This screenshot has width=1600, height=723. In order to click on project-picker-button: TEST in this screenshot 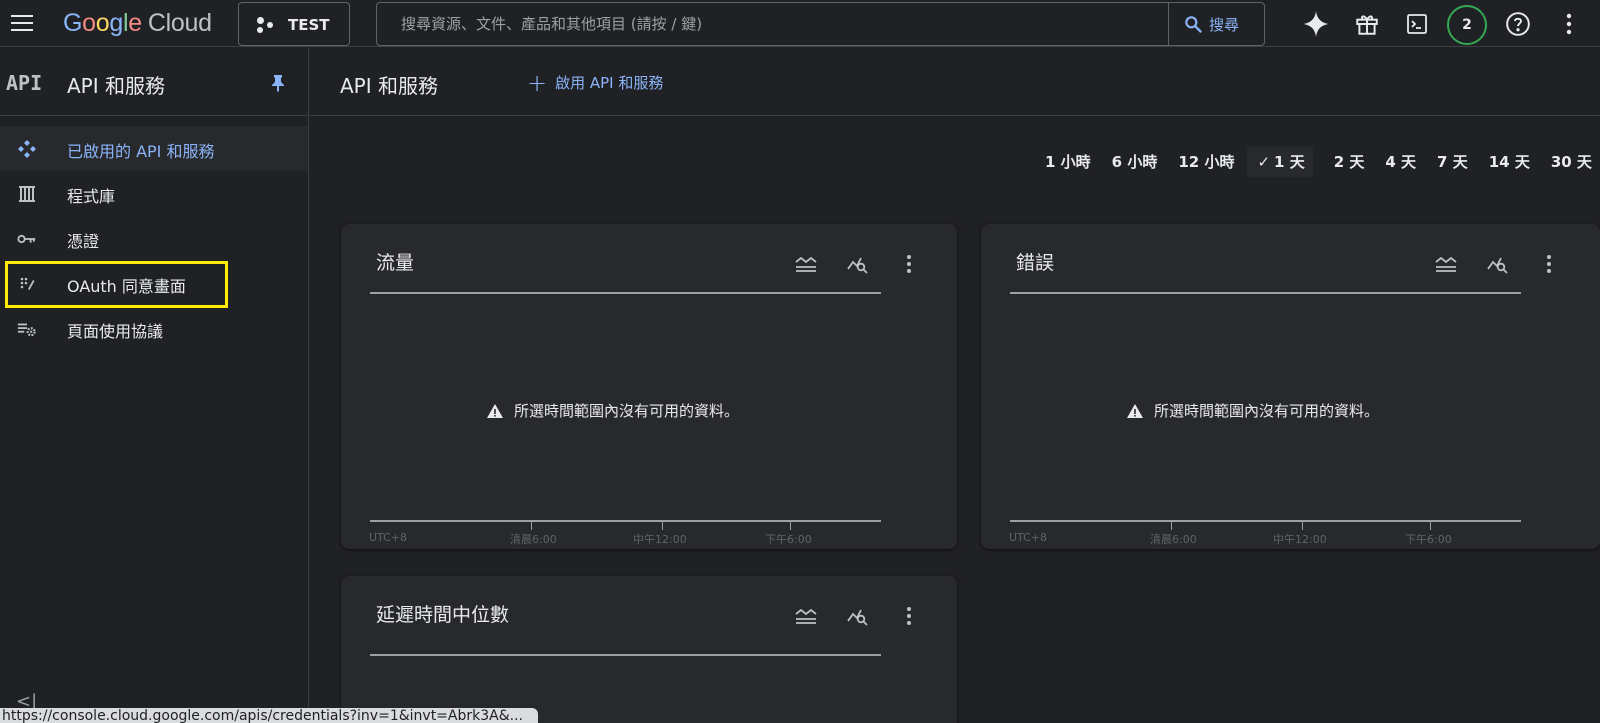, I will do `click(294, 24)`.